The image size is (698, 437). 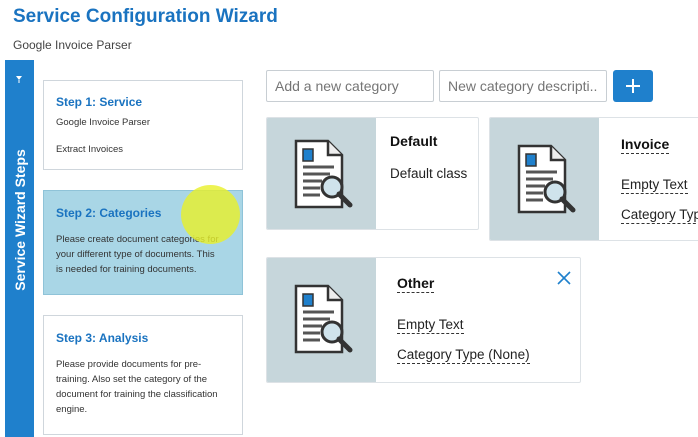 I want to click on category-type: Category Type (None), so click(x=463, y=355).